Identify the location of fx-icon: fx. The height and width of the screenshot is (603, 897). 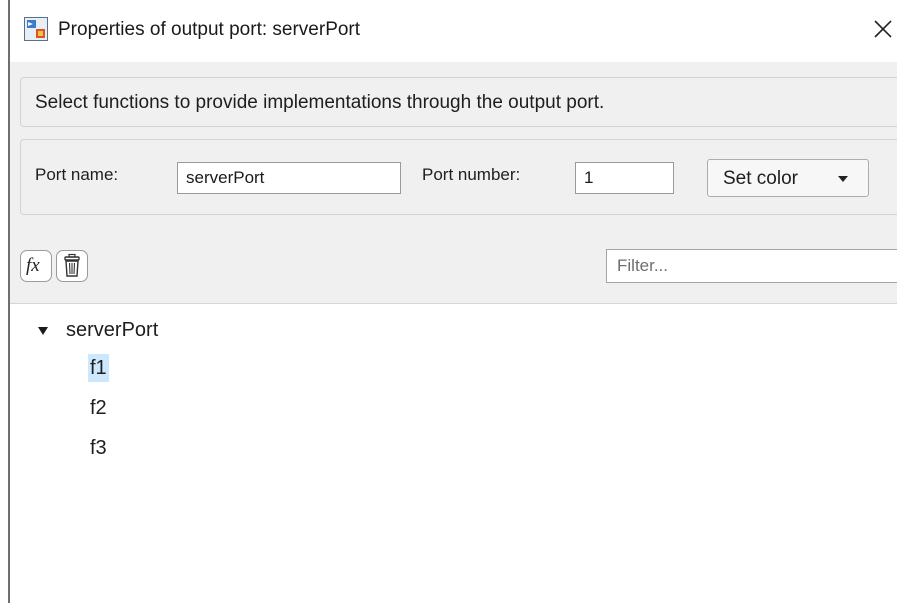
(33, 265).